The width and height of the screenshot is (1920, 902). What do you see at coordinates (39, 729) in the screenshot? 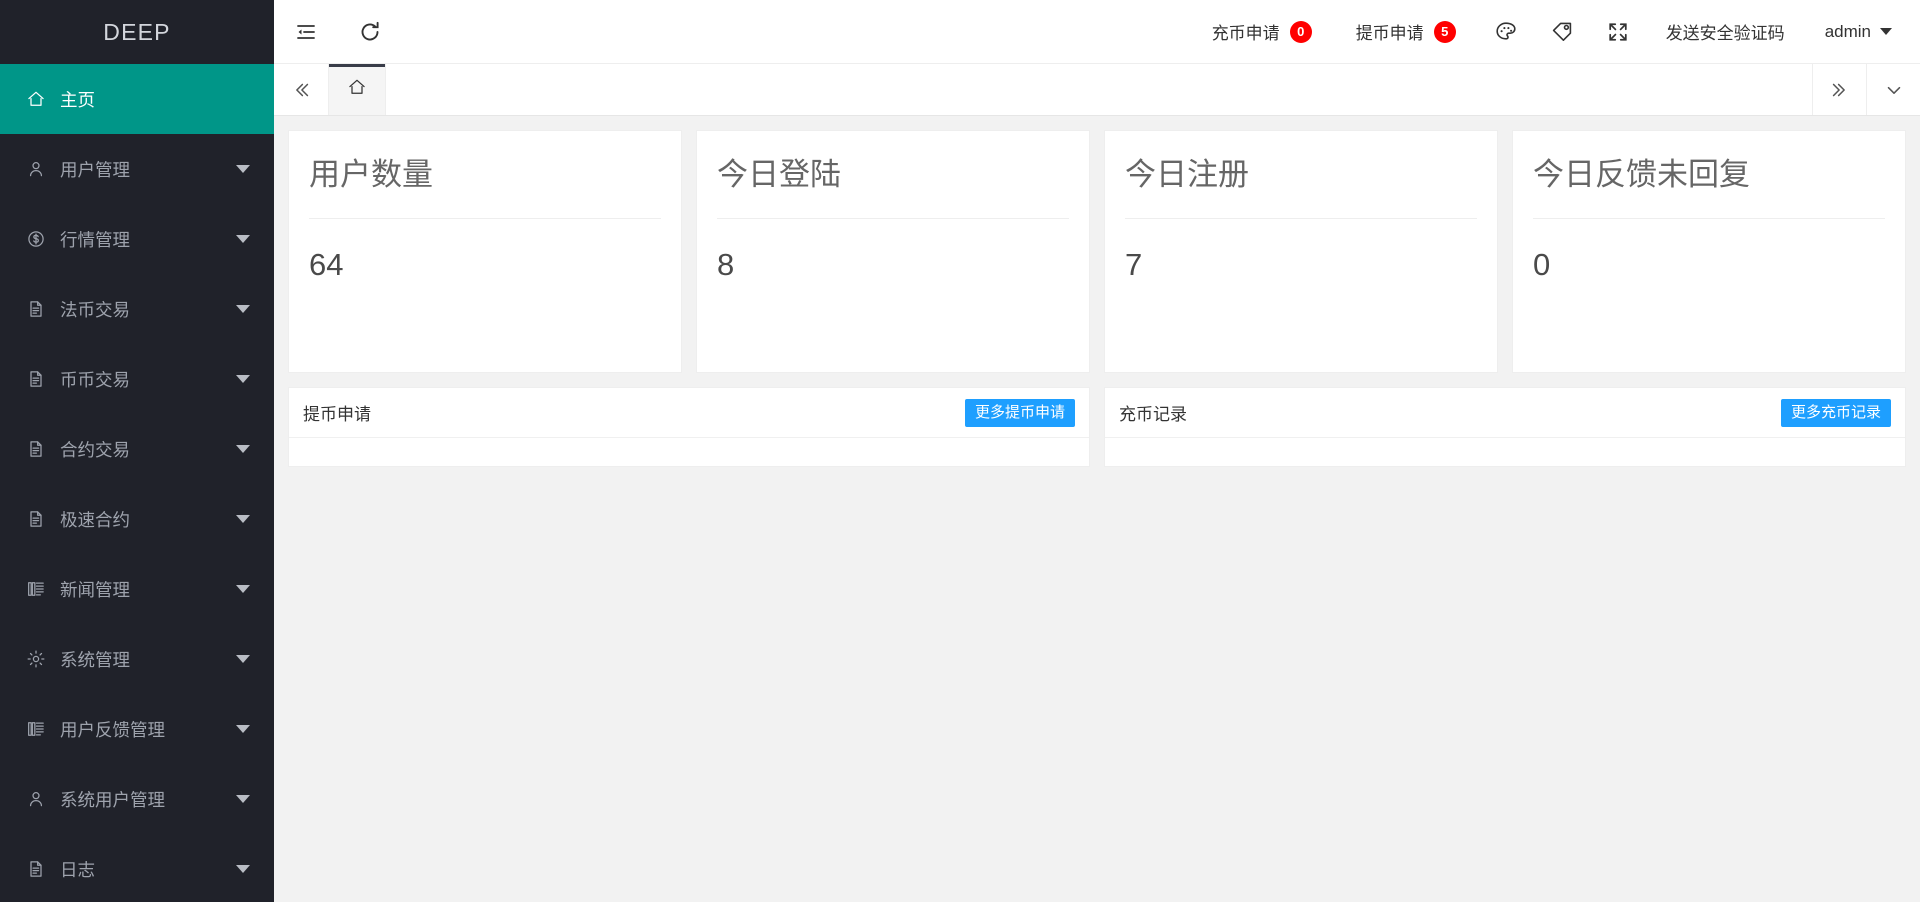
I see `news-icon` at bounding box center [39, 729].